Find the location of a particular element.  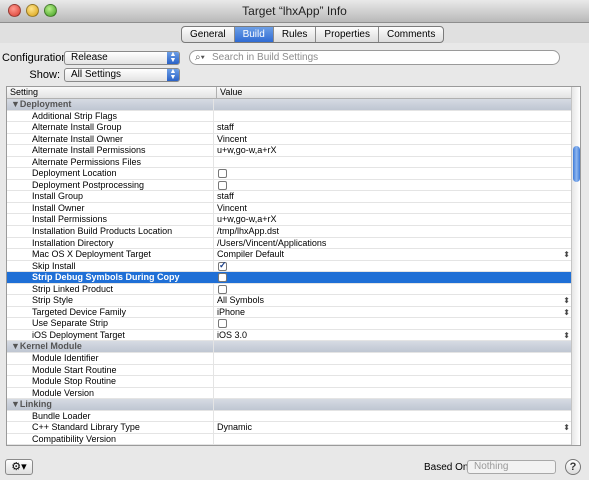

column-header-setting: Setting is located at coordinates (24, 92).